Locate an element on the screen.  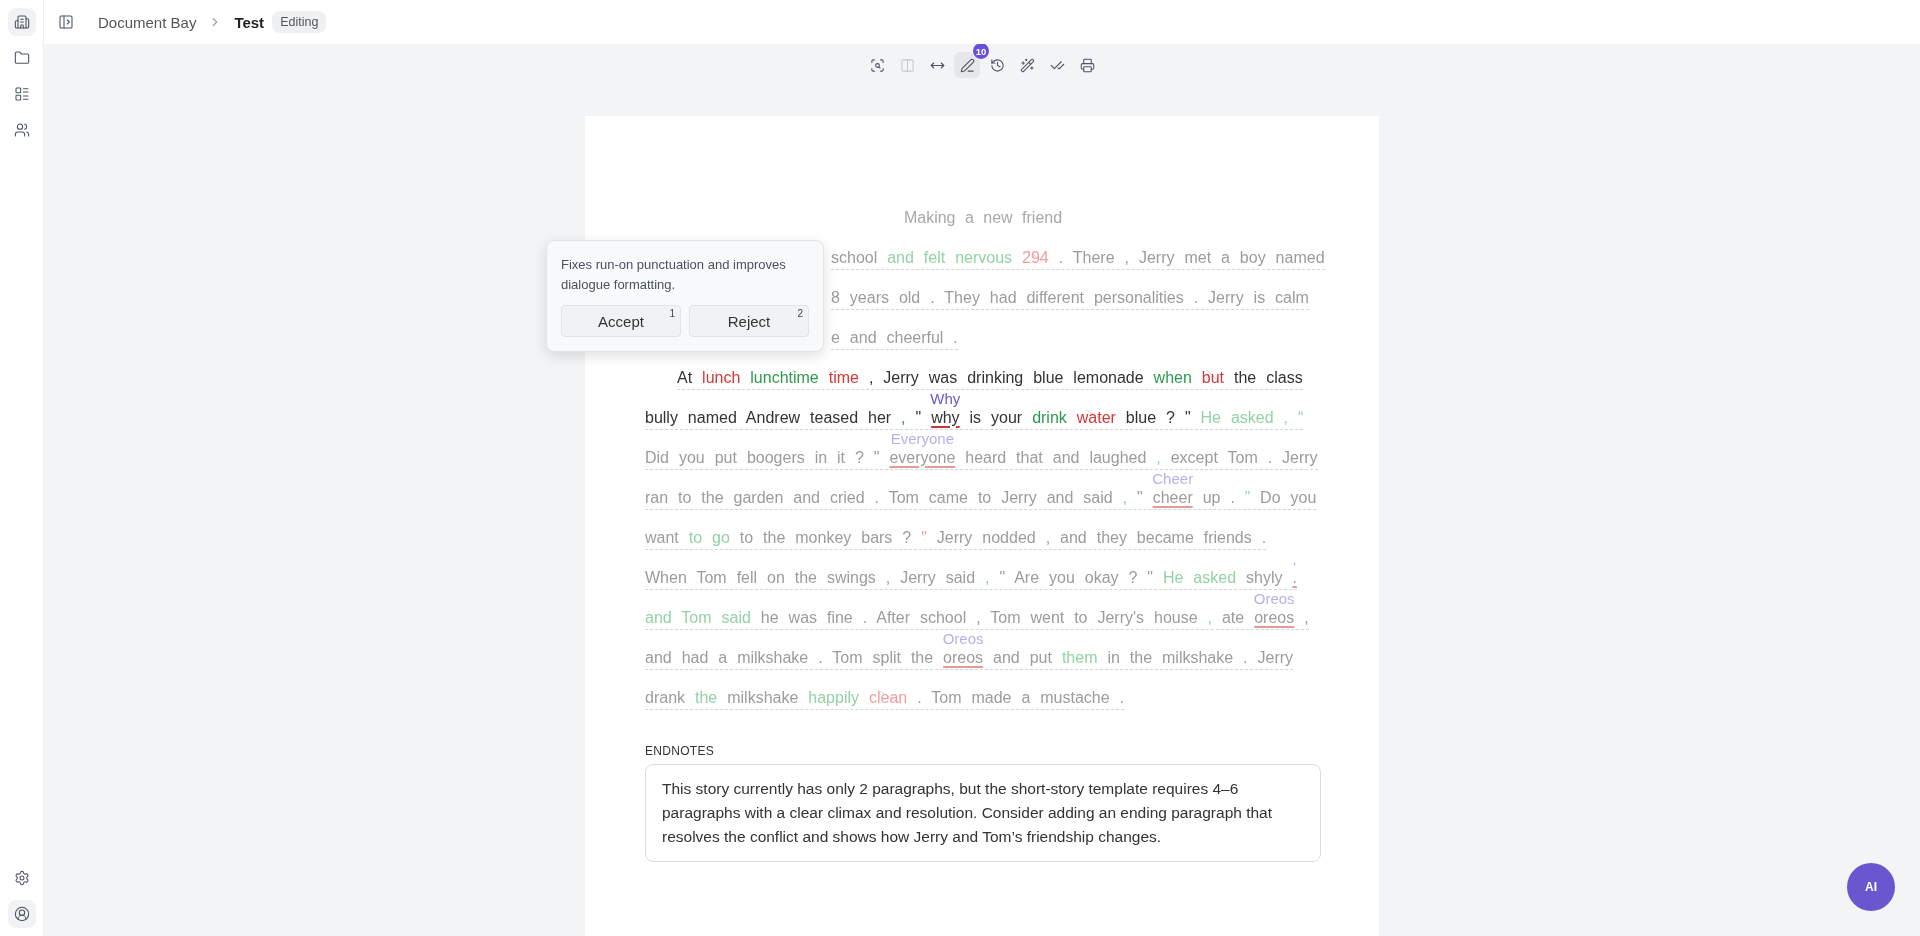
flagged-word: everyone is located at coordinates (922, 457).